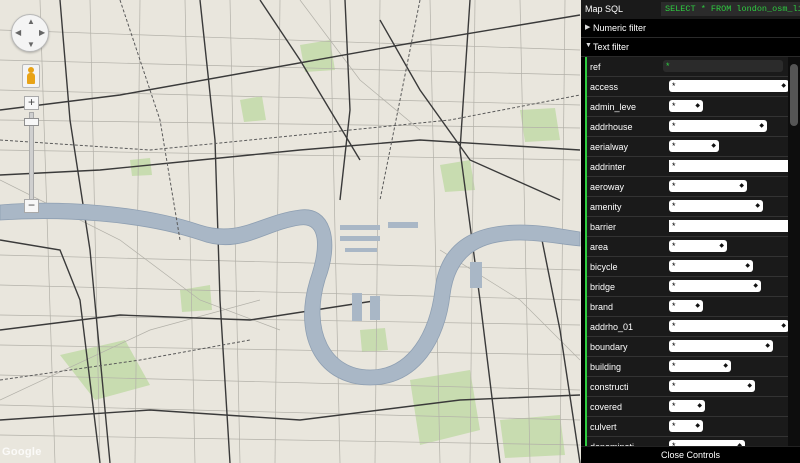 The image size is (800, 463). What do you see at coordinates (22, 452) in the screenshot?
I see `google-logo: Google` at bounding box center [22, 452].